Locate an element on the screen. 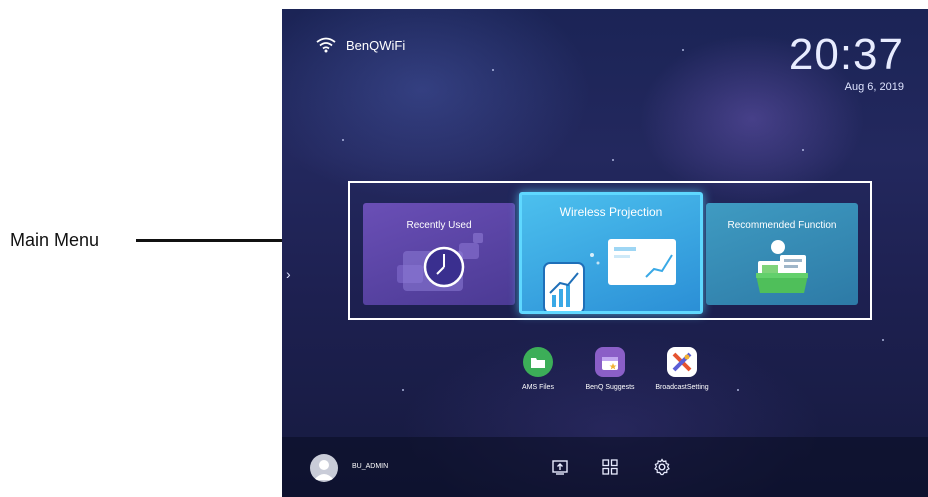 The width and height of the screenshot is (928, 497). clock-date: Aug 6, 2019 is located at coordinates (874, 87).